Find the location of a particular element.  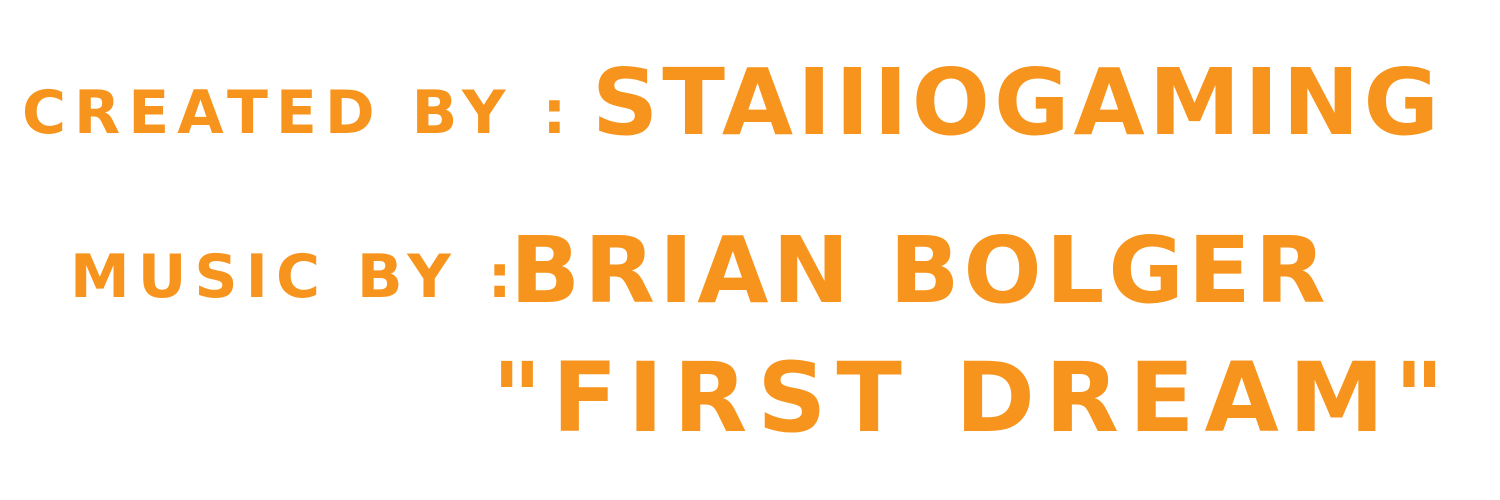

song-title: "FIRST DREAM" is located at coordinates (973, 398).